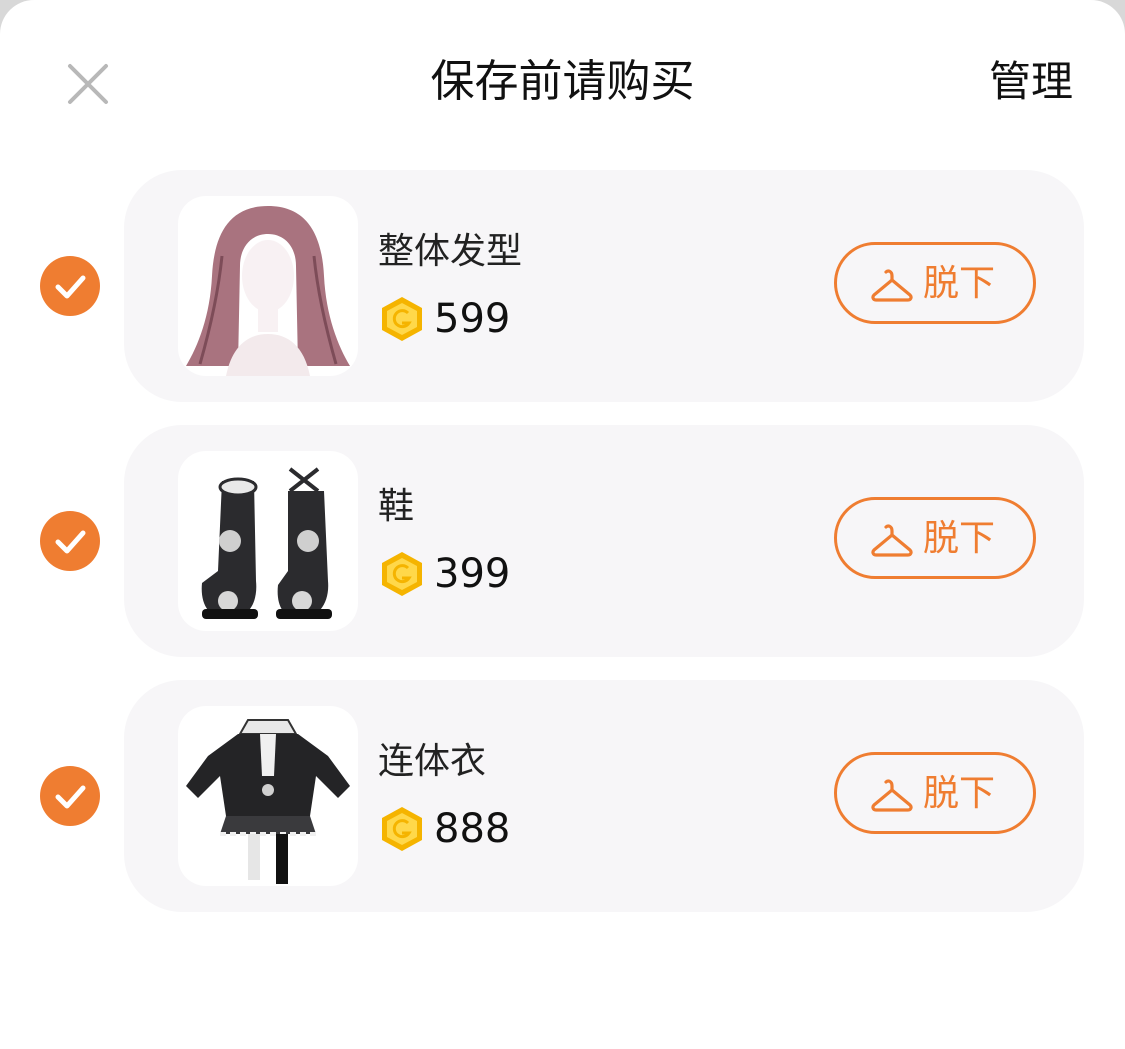 This screenshot has height=1049, width=1125. What do you see at coordinates (472, 829) in the screenshot?
I see `price-value: 888` at bounding box center [472, 829].